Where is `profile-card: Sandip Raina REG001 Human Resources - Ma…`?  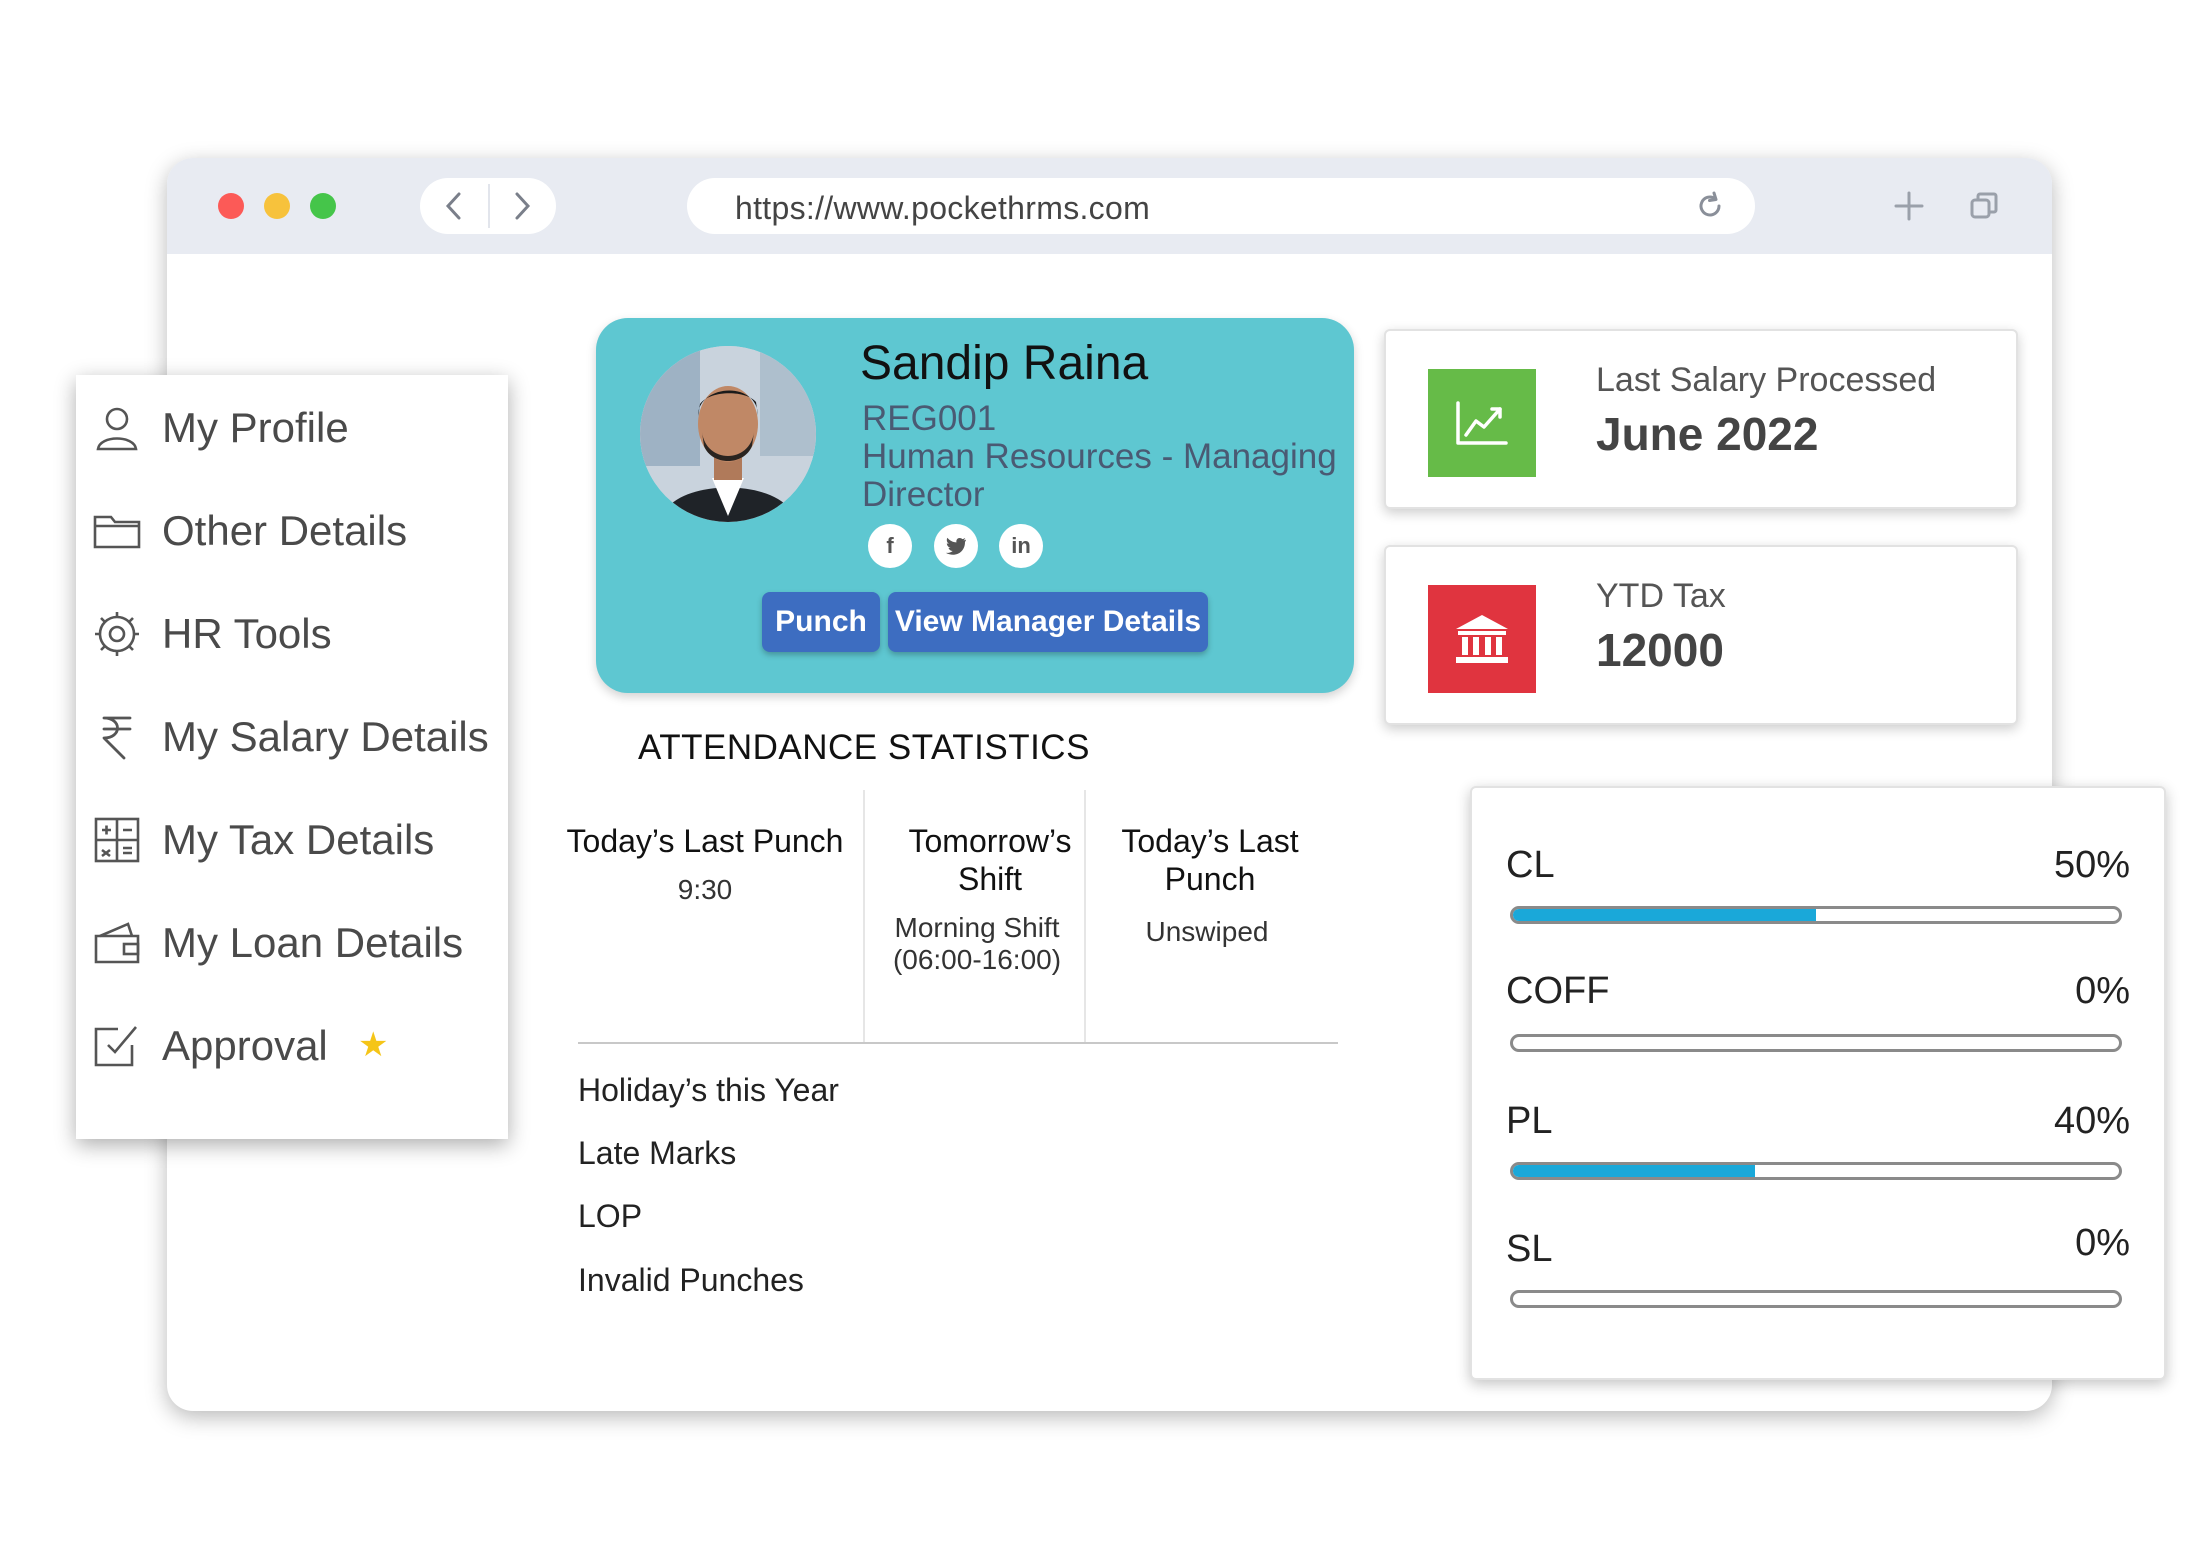 profile-card: Sandip Raina REG001 Human Resources - Ma… is located at coordinates (975, 505).